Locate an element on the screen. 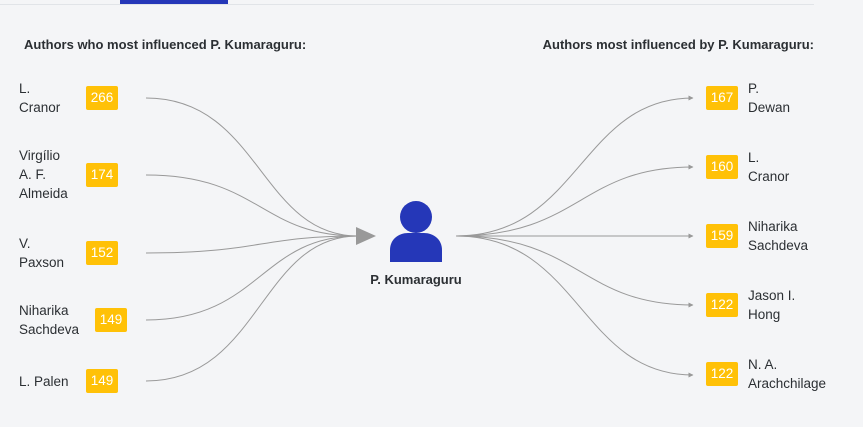 This screenshot has width=863, height=427. influencer-item: Virgílio A. F. Almeida 174 is located at coordinates (68, 174).